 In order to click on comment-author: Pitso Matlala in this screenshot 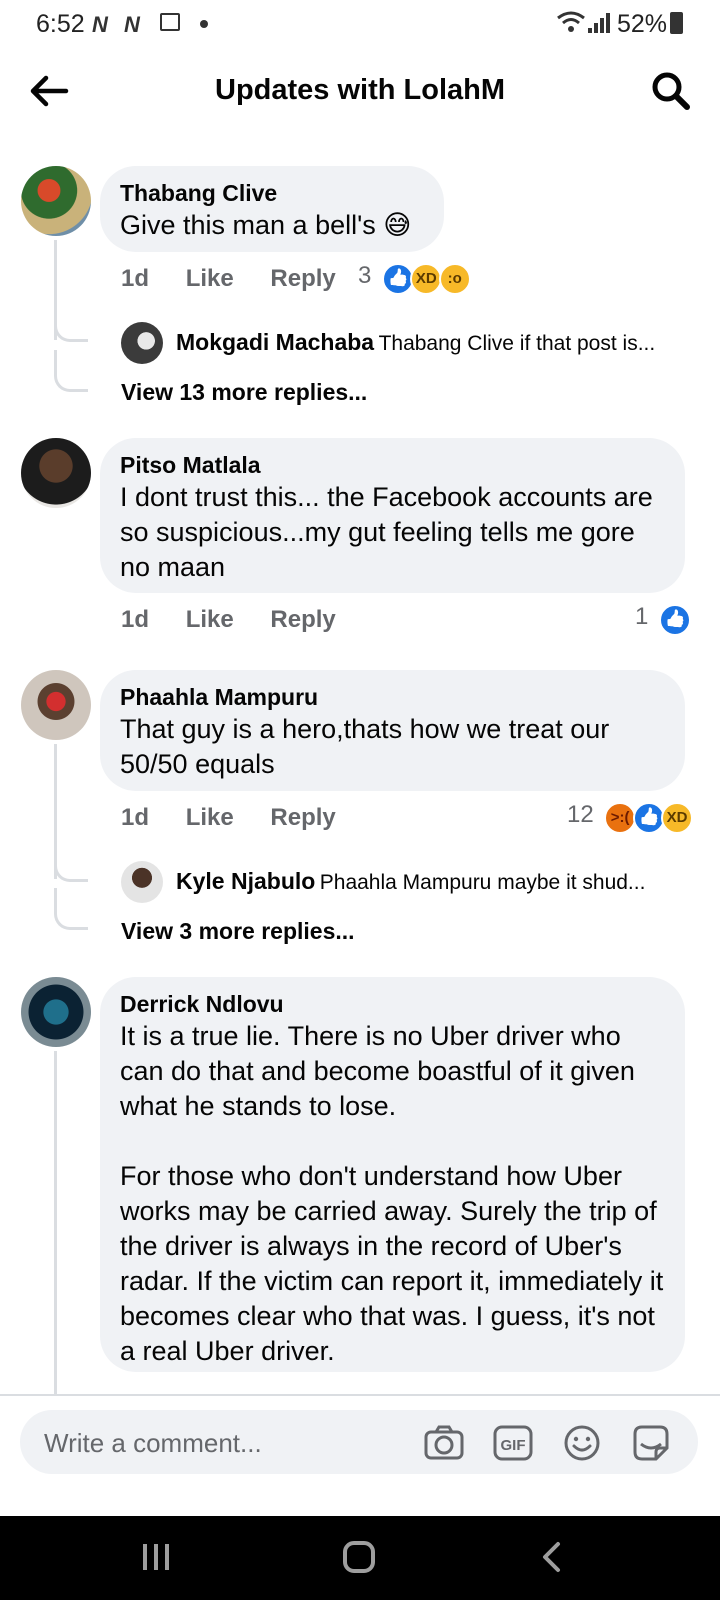, I will do `click(392, 465)`.